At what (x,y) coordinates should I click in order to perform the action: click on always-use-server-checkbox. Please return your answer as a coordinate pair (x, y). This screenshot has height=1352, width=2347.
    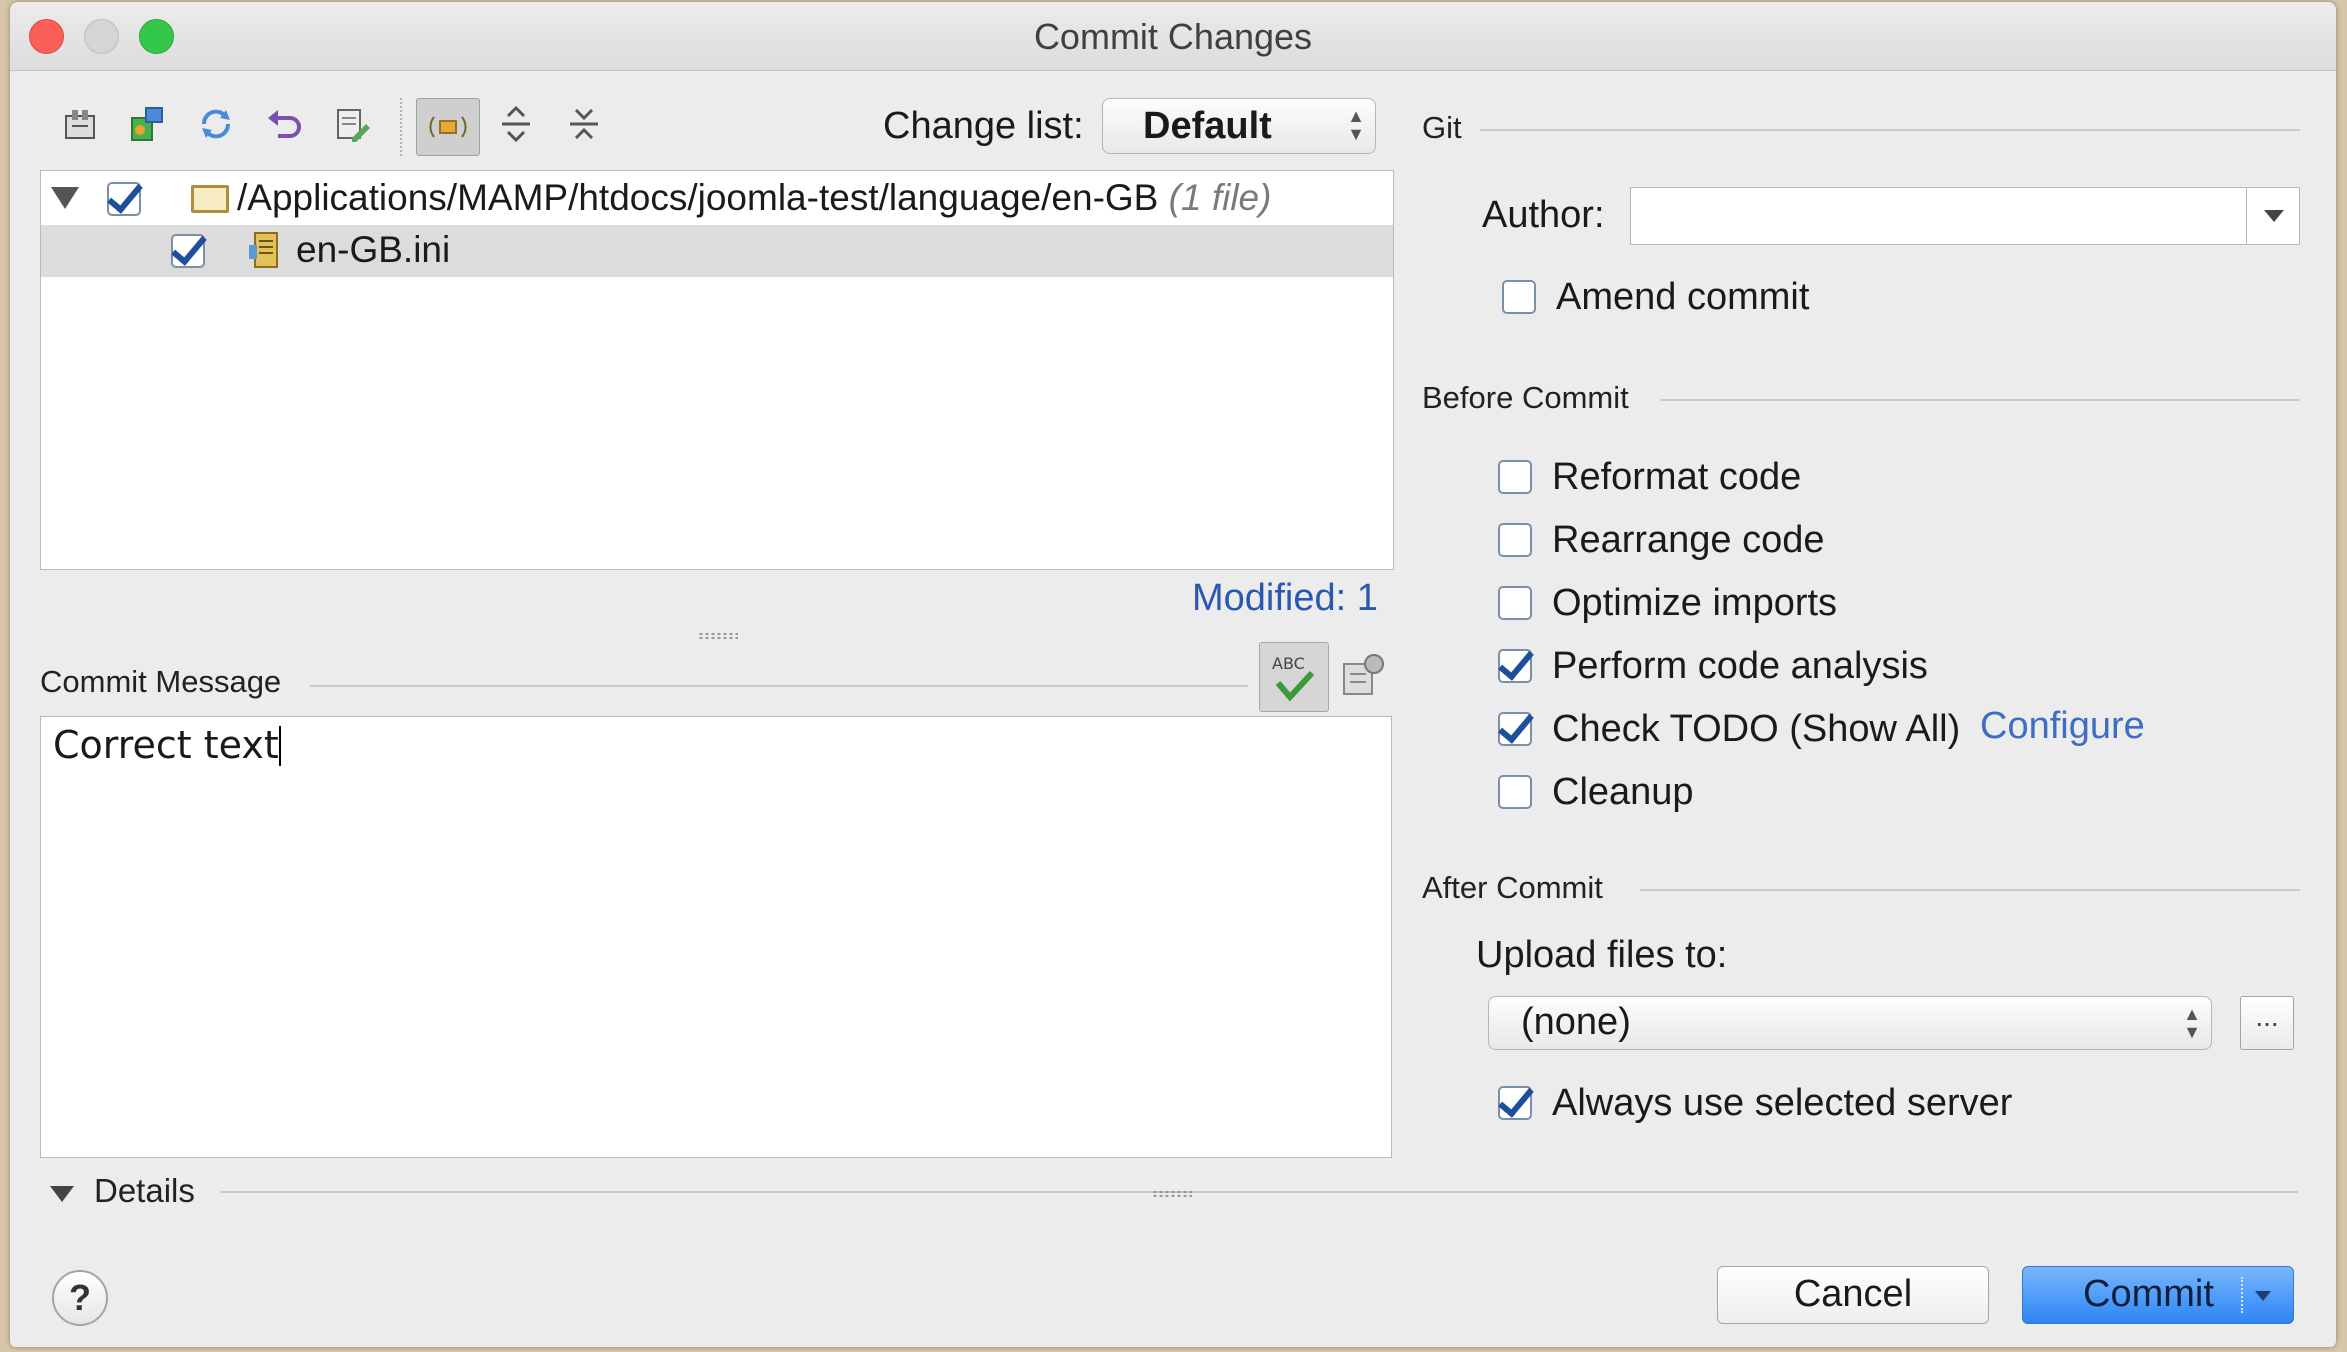
    Looking at the image, I should click on (1515, 1103).